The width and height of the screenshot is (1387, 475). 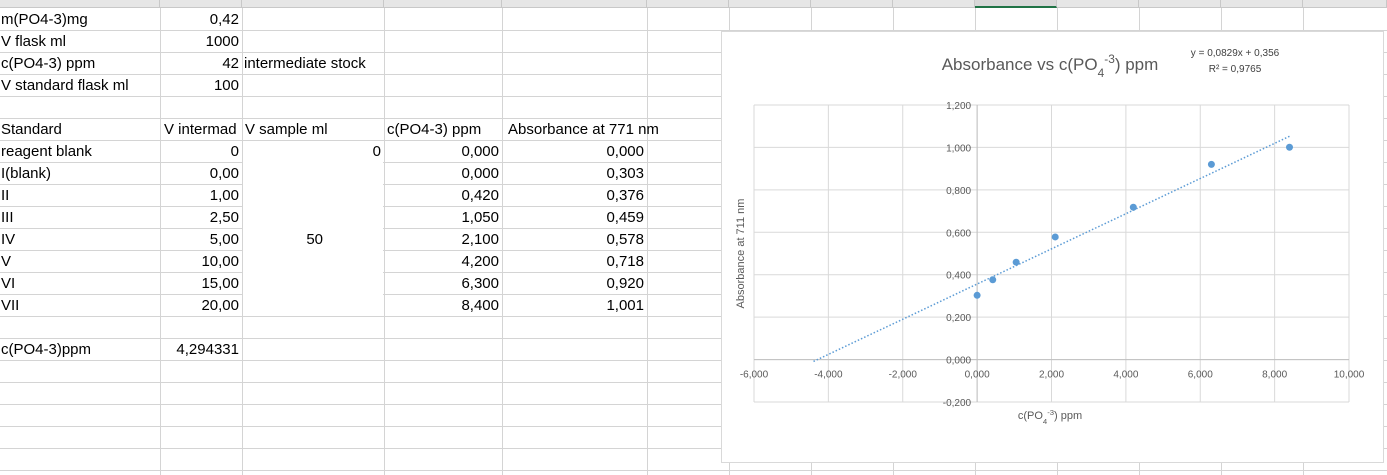 What do you see at coordinates (199, 174) in the screenshot?
I see `cell-b8: 0,00` at bounding box center [199, 174].